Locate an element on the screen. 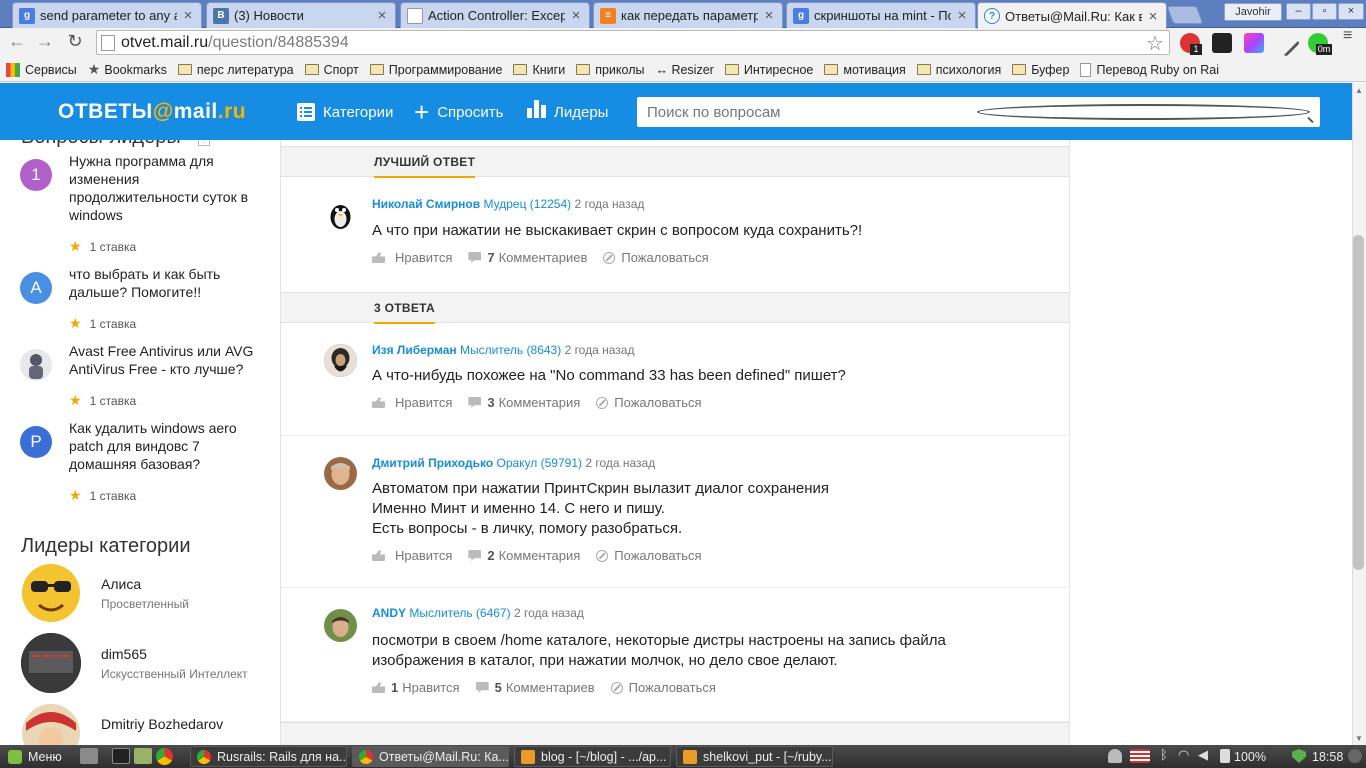 The width and height of the screenshot is (1366, 768). show-desktop-icon is located at coordinates (89, 756).